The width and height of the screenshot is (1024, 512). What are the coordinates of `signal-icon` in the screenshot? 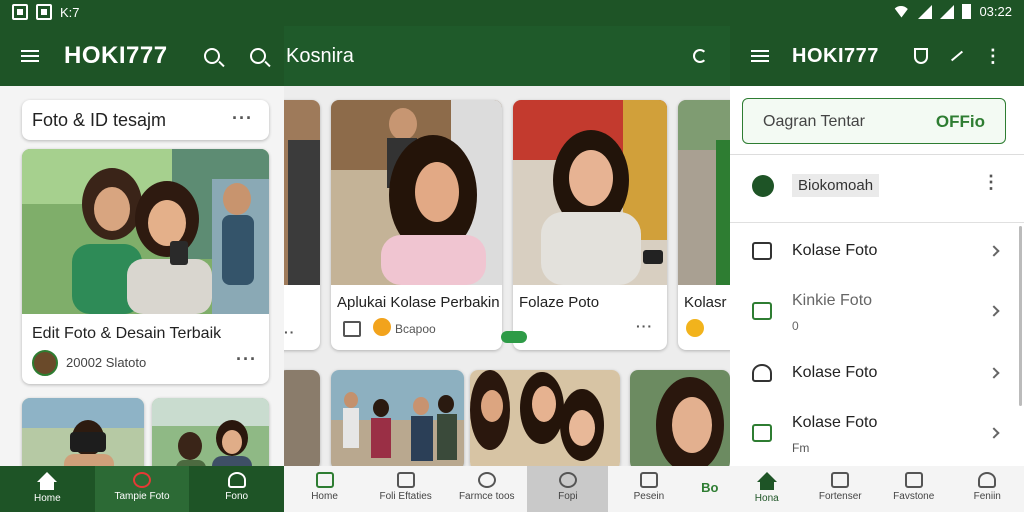 It's located at (925, 11).